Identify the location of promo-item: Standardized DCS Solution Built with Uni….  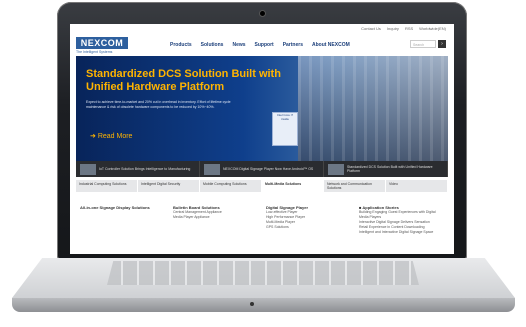
(386, 169).